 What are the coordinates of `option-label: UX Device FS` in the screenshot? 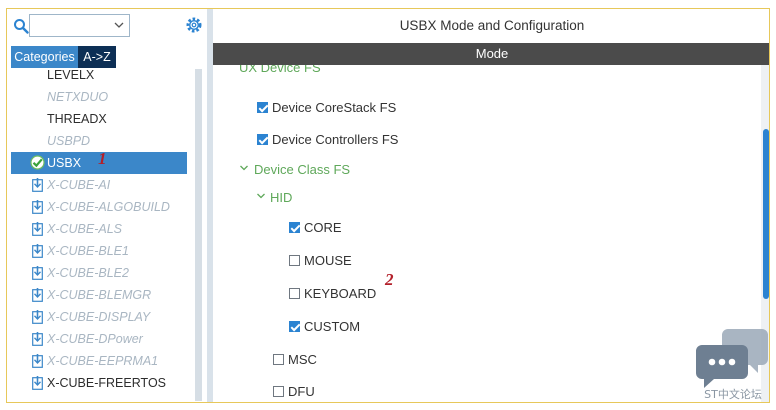 It's located at (280, 70).